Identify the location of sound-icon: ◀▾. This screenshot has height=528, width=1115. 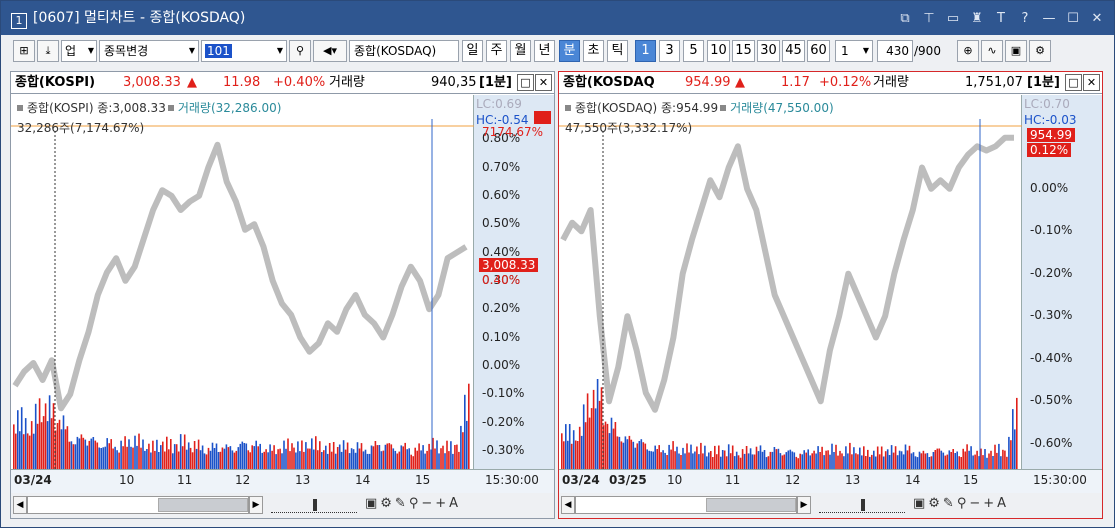
(330, 51).